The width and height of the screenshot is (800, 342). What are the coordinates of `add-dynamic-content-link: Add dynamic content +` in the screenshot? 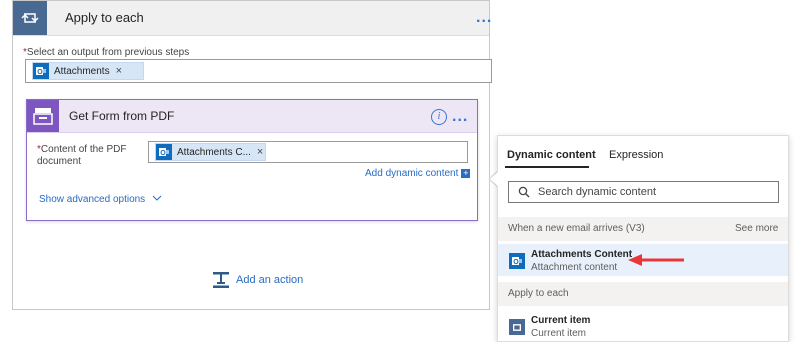 It's located at (418, 173).